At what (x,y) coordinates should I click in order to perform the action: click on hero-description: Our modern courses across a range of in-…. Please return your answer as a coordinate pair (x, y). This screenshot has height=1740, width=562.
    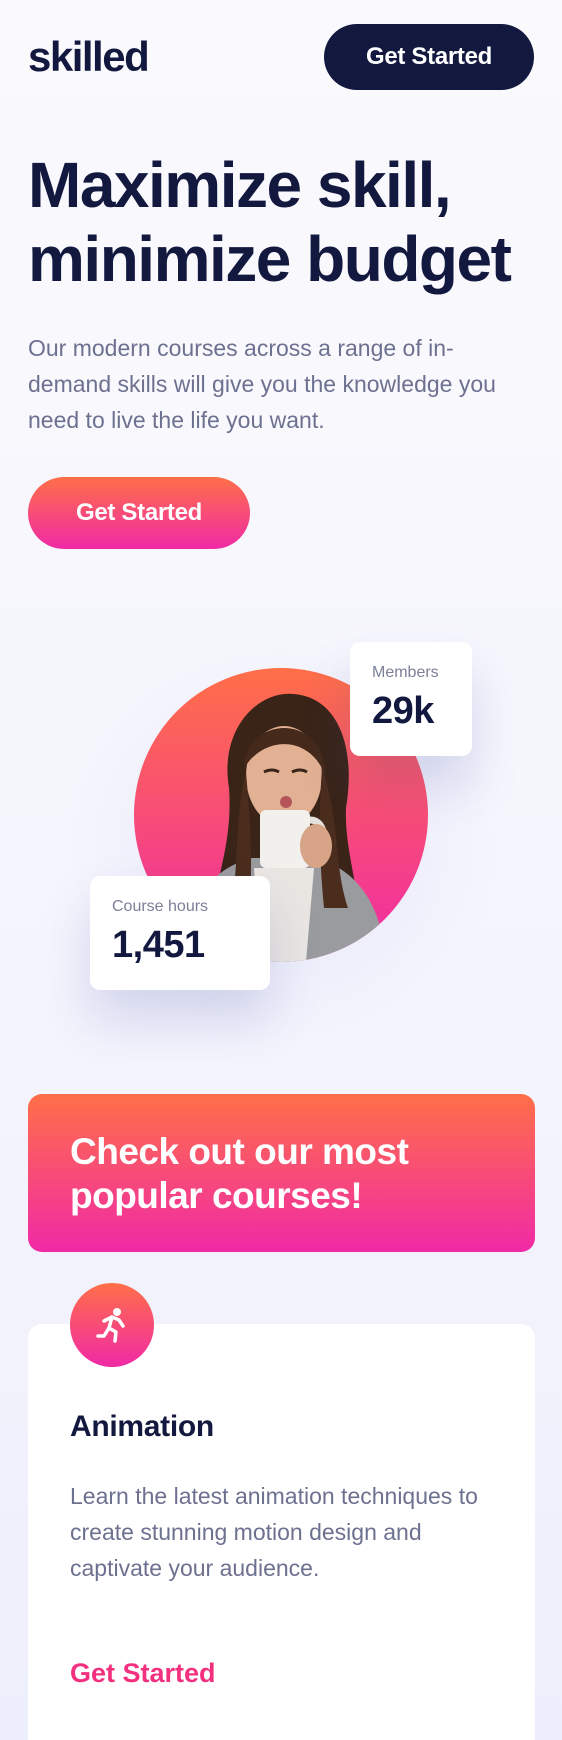
    Looking at the image, I should click on (262, 384).